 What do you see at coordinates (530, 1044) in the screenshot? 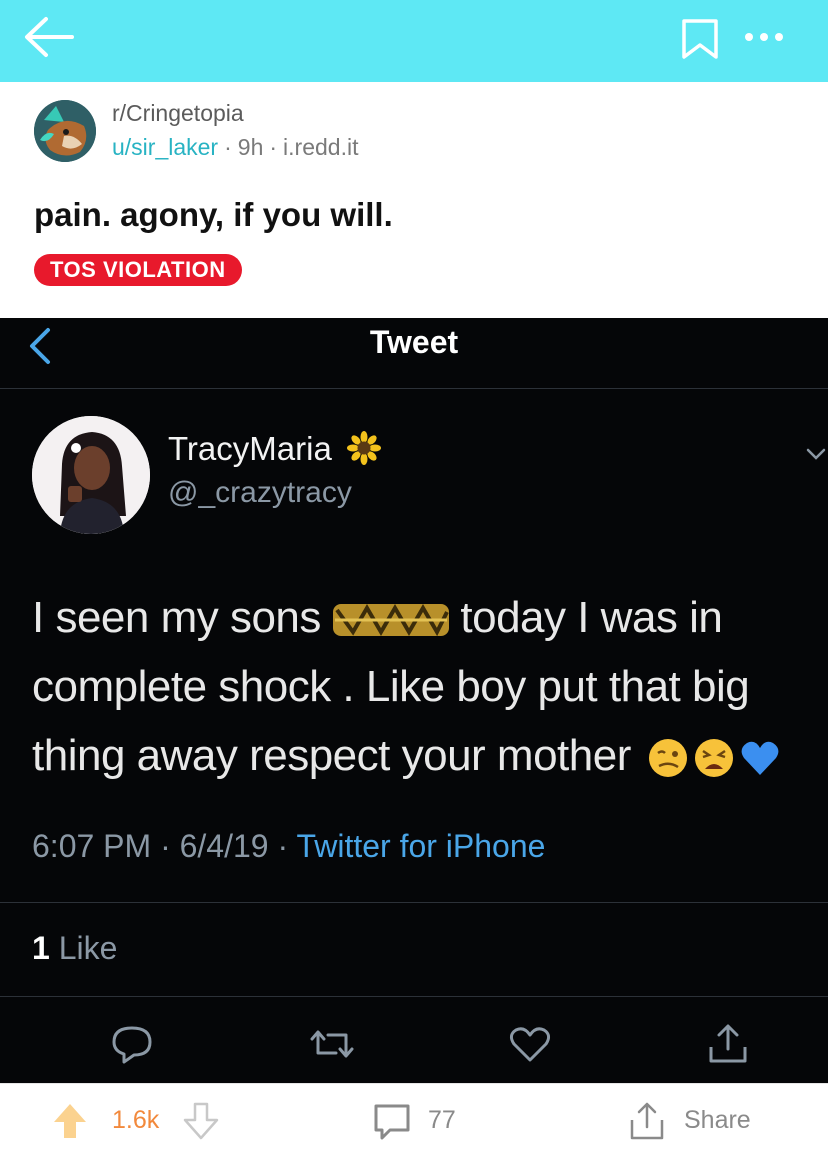
I see `like-icon` at bounding box center [530, 1044].